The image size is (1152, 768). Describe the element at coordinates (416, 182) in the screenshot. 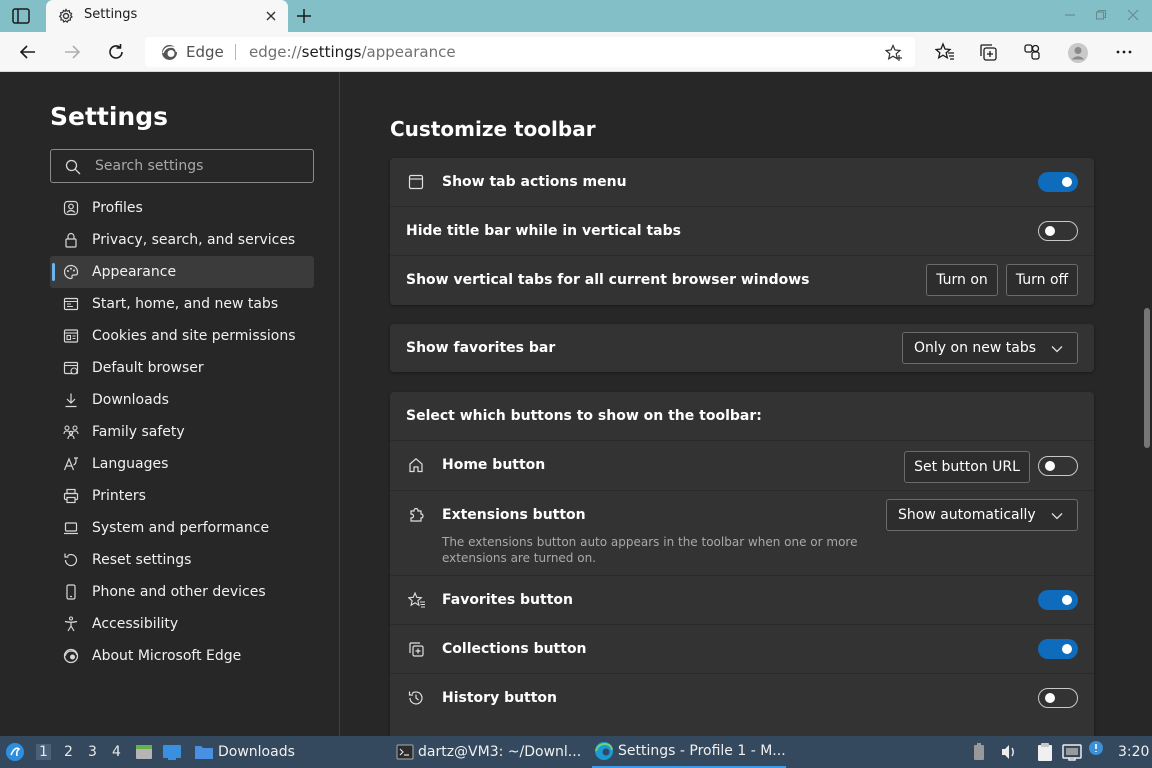

I see `tab-actions-icon` at that location.